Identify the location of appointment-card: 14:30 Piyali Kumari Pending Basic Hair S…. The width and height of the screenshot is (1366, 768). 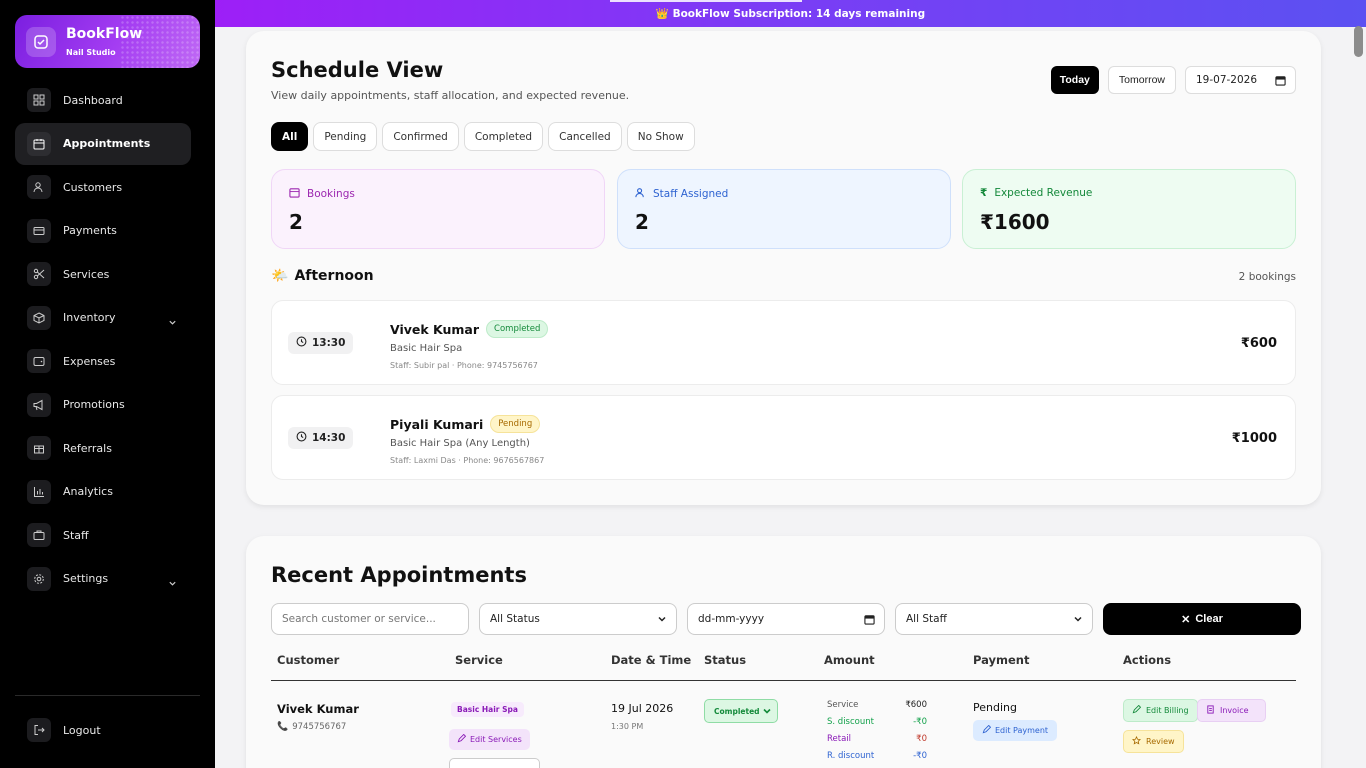
(783, 437).